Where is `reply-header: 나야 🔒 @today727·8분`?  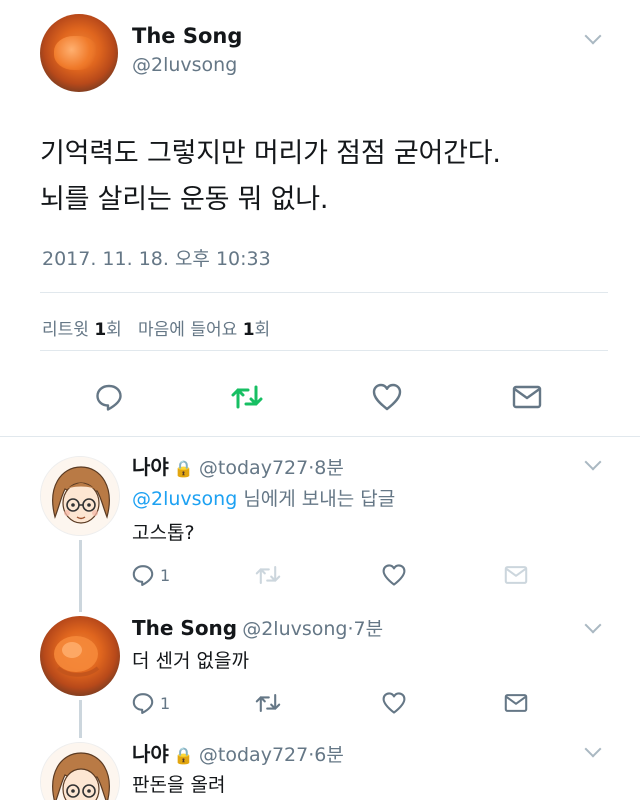
reply-header: 나야 🔒 @today727·8분 is located at coordinates (238, 465).